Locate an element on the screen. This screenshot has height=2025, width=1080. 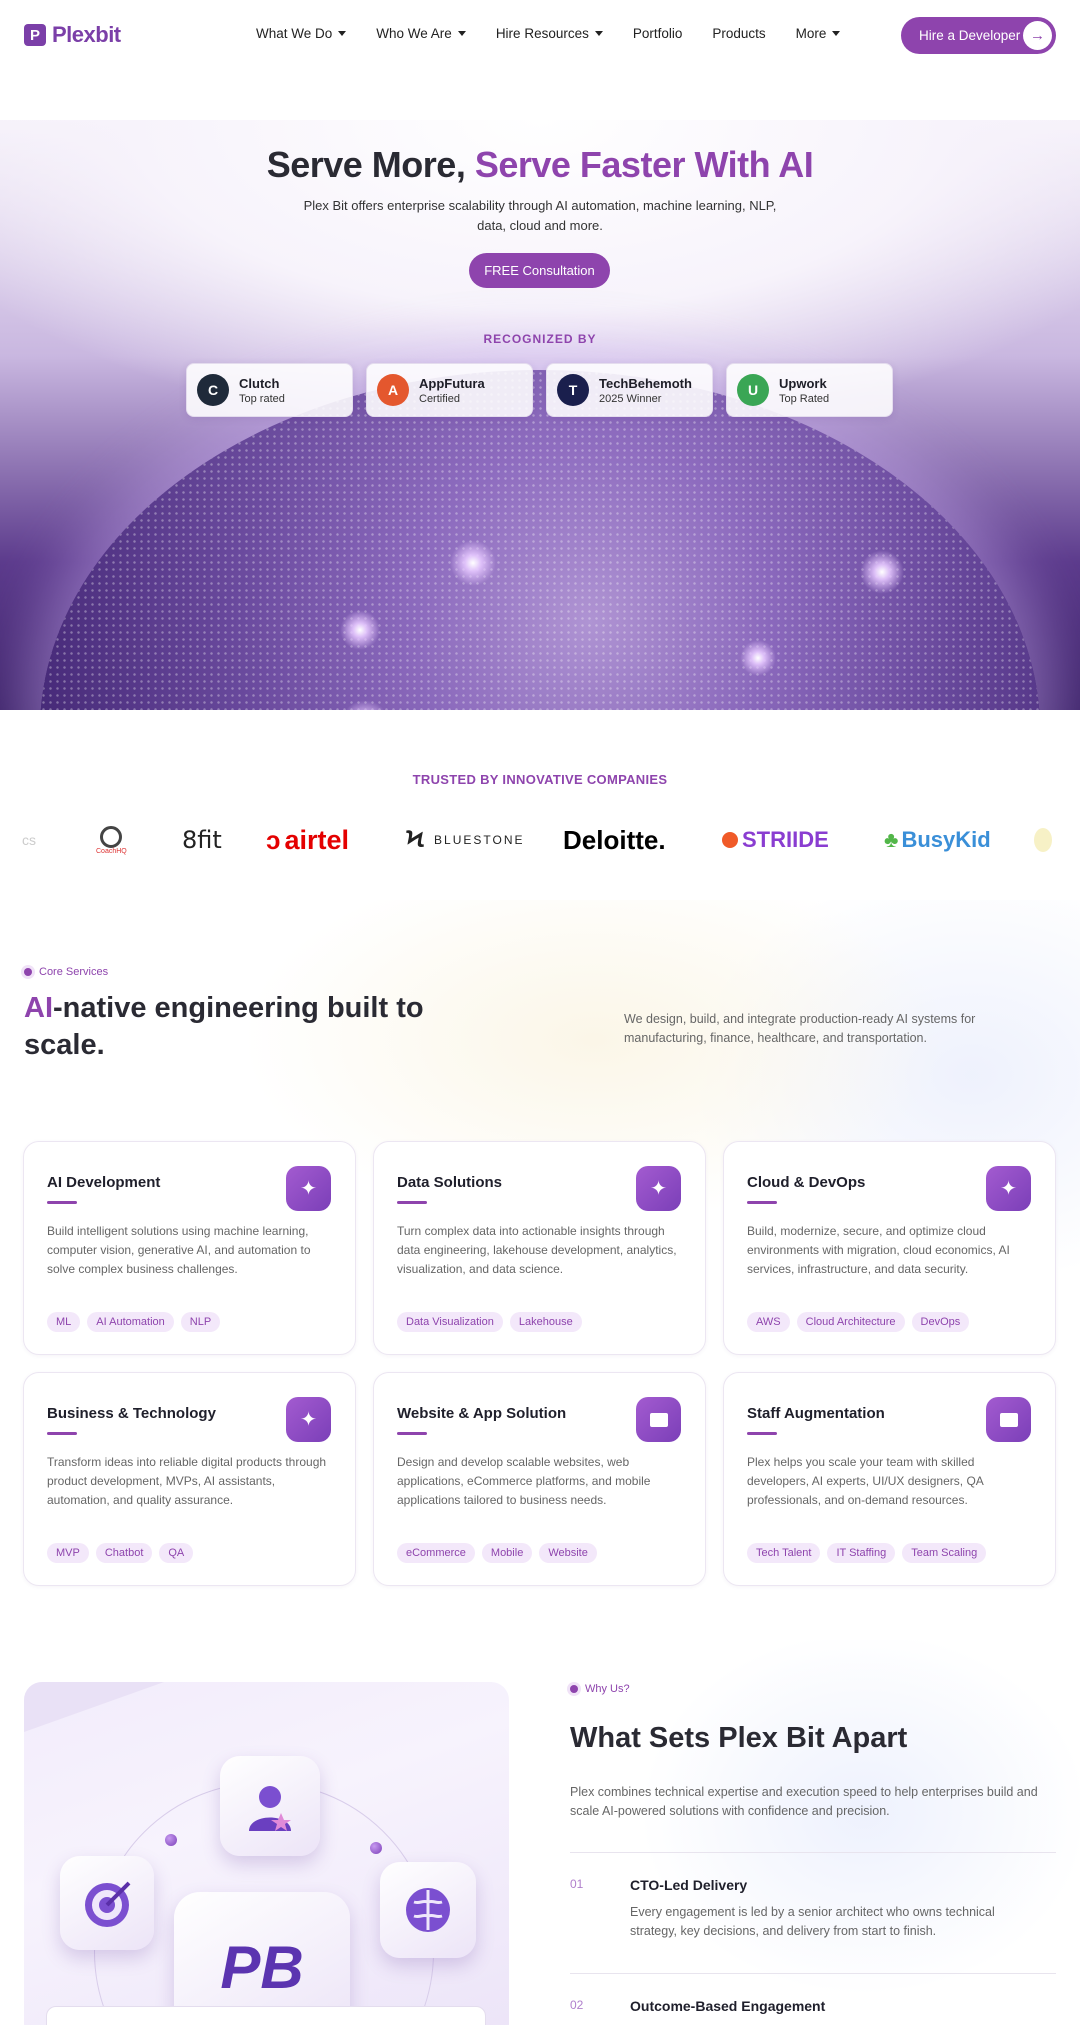
nav-item-more: More is located at coordinates (818, 33).